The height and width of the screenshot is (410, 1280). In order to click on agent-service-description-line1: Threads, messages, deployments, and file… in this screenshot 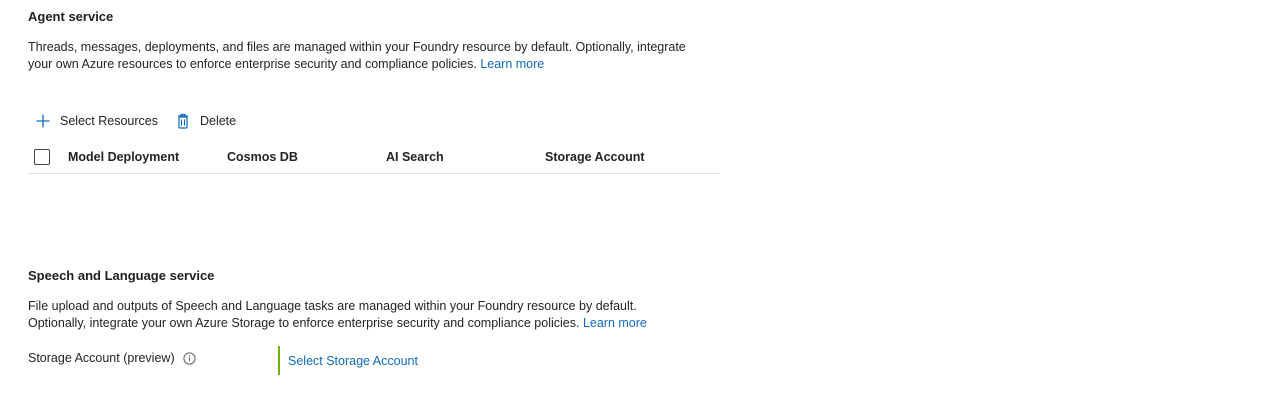, I will do `click(357, 47)`.